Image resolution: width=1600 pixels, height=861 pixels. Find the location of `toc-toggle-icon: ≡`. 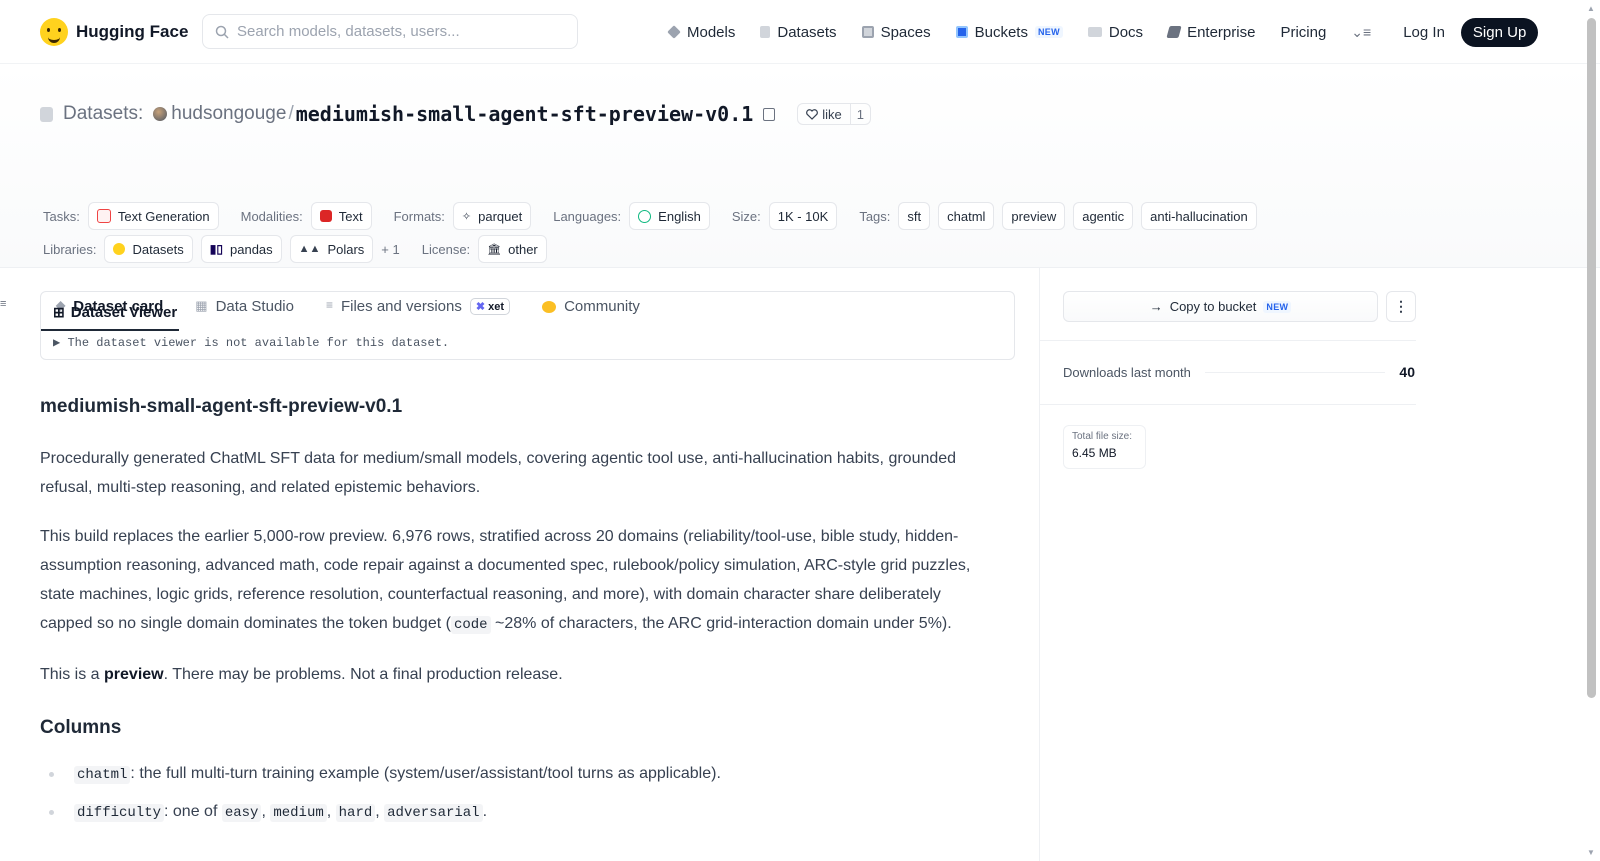

toc-toggle-icon: ≡ is located at coordinates (3, 304).